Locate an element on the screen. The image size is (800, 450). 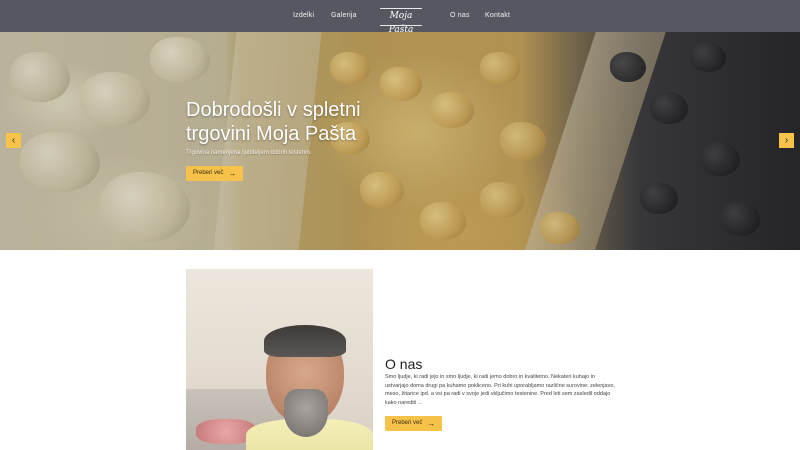
carousel-next-button: › is located at coordinates (786, 140).